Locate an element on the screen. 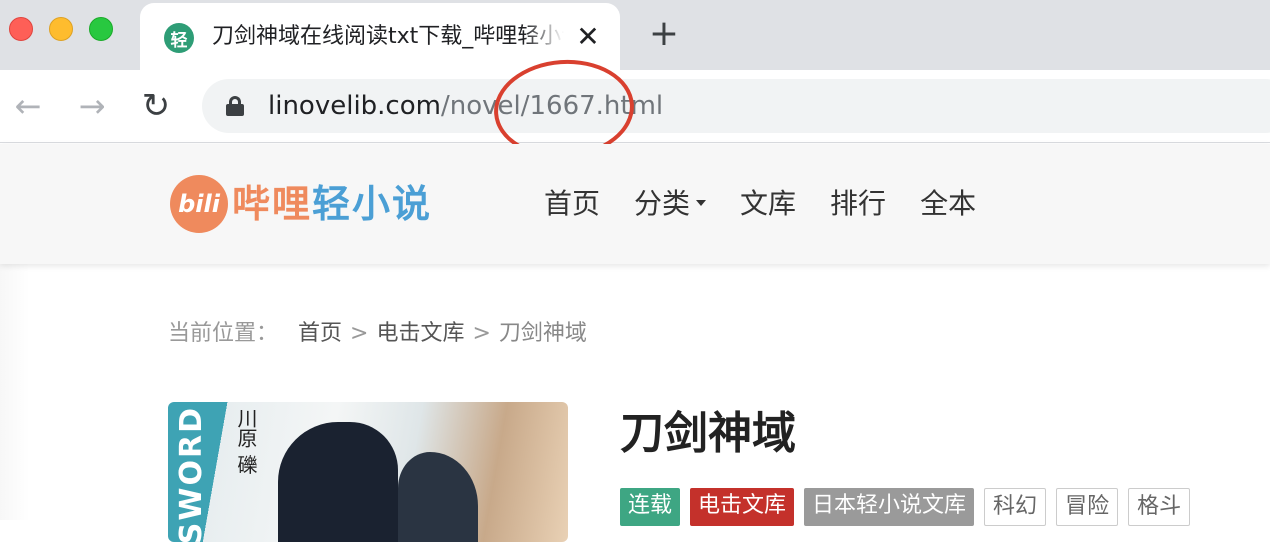  nav-item-complete: 全本 is located at coordinates (948, 204).